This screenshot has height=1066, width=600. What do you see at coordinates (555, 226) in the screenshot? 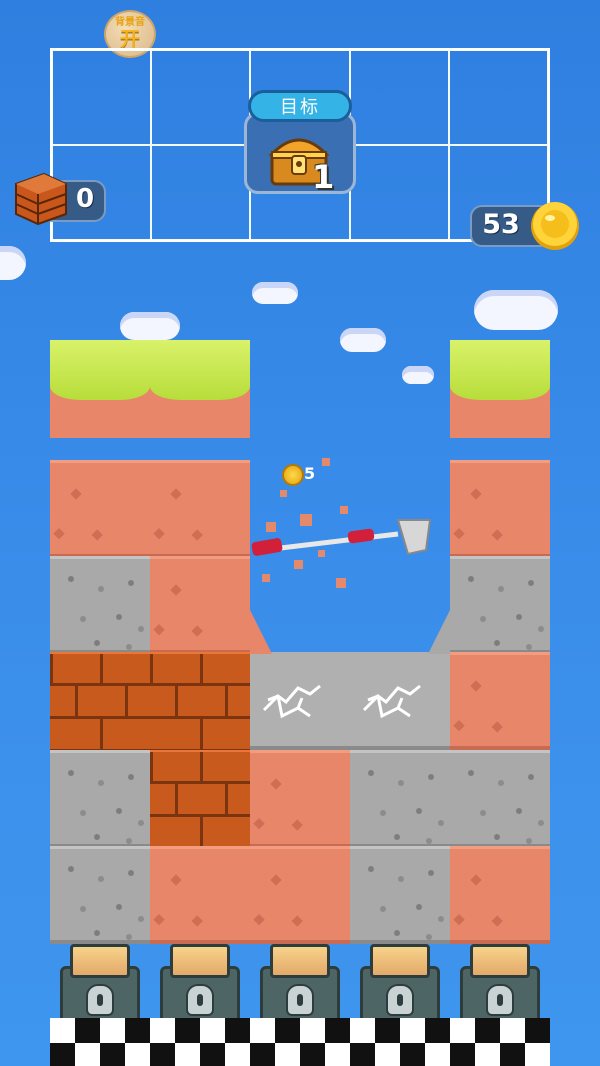
I see `coin-icon` at bounding box center [555, 226].